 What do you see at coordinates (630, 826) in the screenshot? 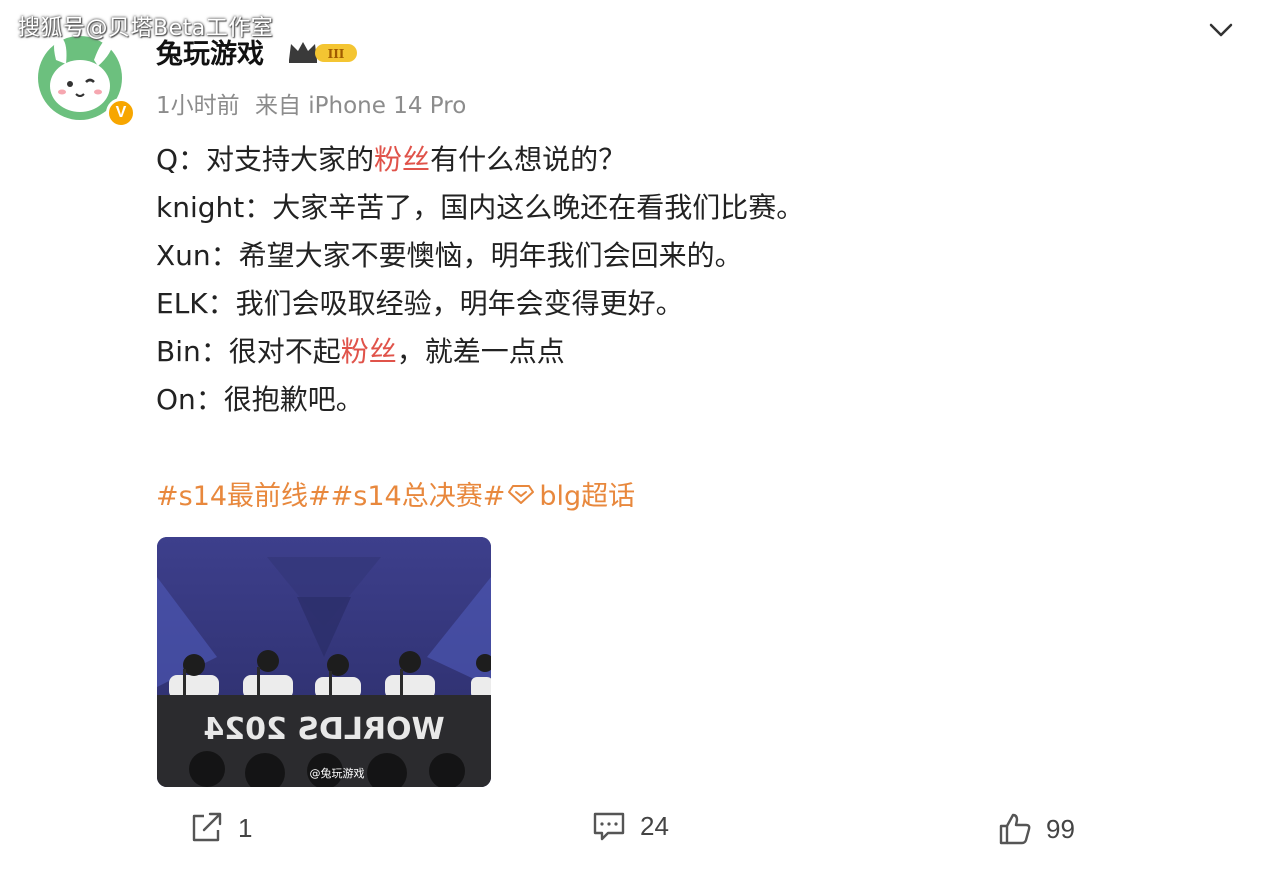
I see `comment-button: 24` at bounding box center [630, 826].